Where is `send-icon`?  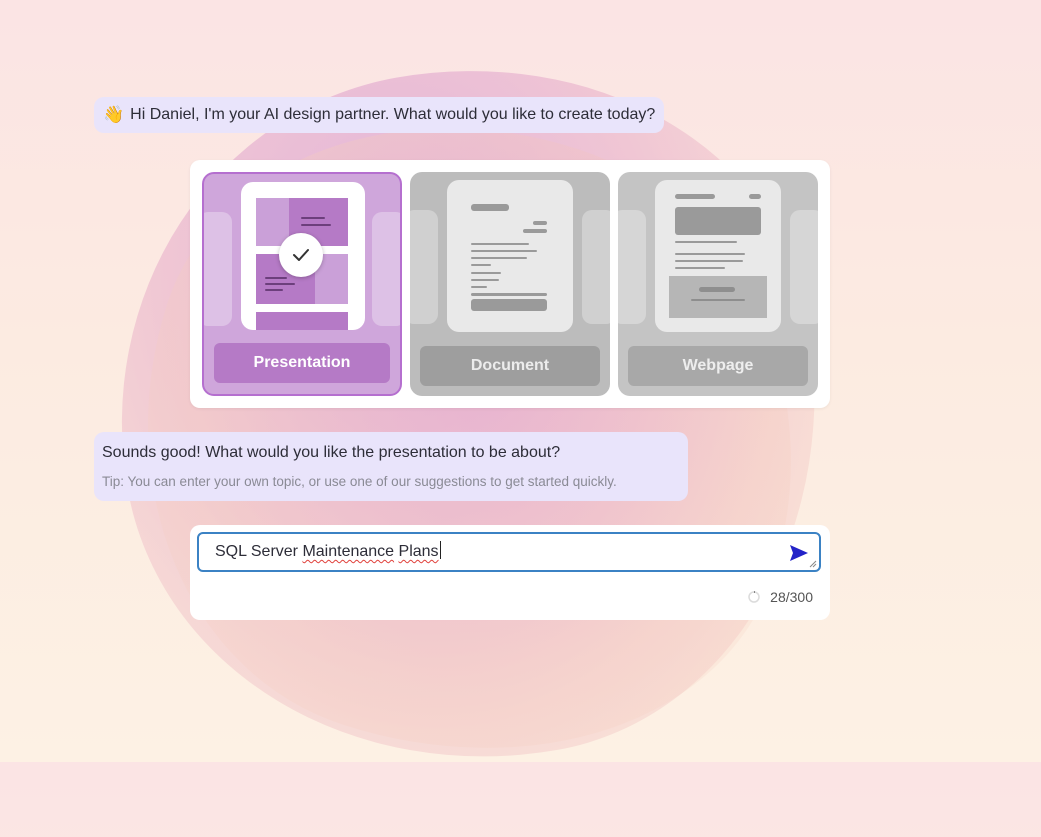 send-icon is located at coordinates (799, 553).